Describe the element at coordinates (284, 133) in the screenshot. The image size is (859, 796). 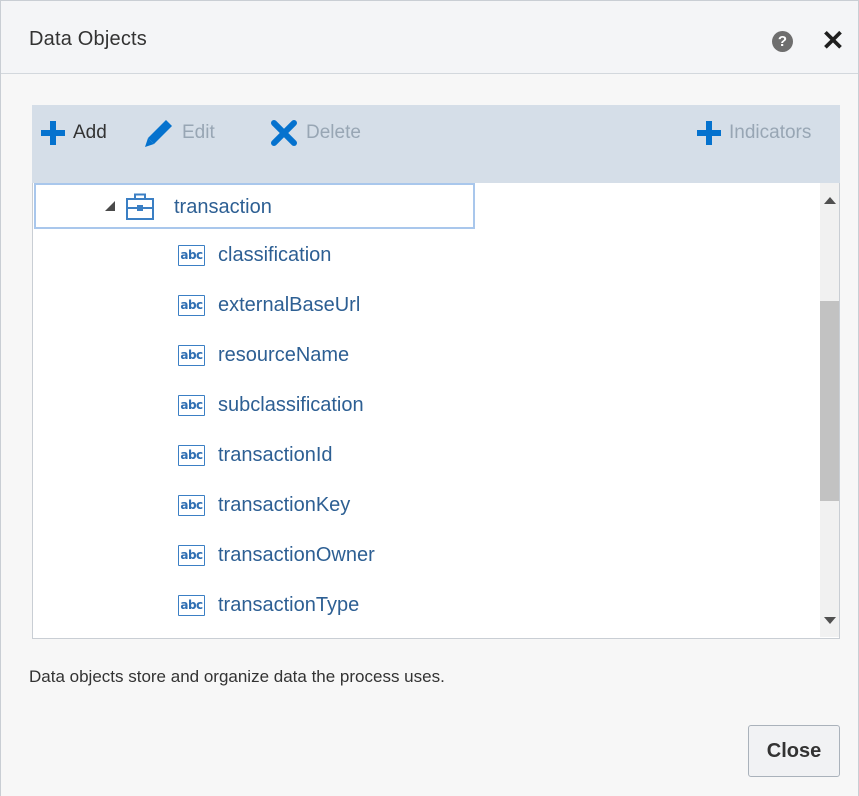
I see `delete-x-icon` at that location.